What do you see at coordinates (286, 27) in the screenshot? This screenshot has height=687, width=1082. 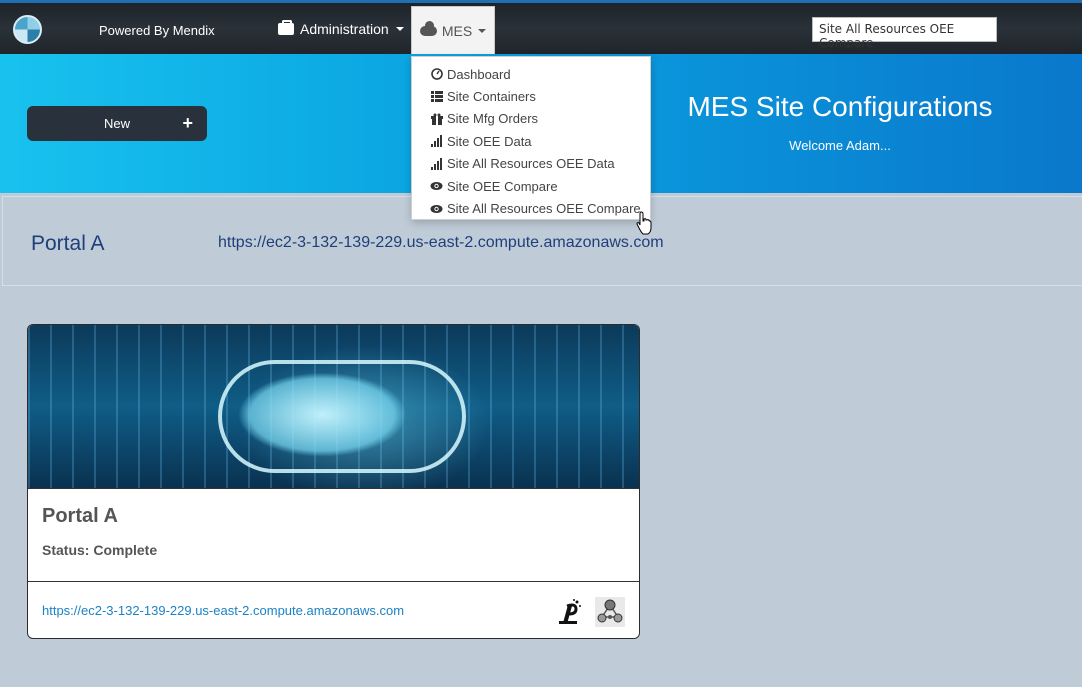 I see `briefcase-icon` at bounding box center [286, 27].